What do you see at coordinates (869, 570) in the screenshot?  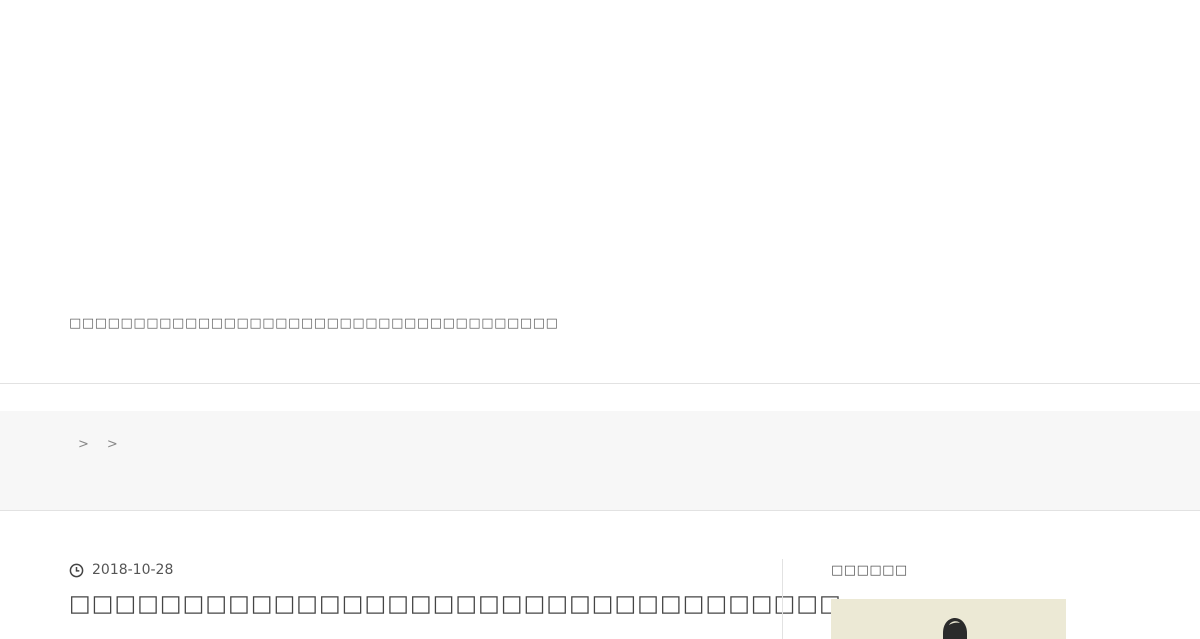 I see `sidebar-heading: □□□□□□` at bounding box center [869, 570].